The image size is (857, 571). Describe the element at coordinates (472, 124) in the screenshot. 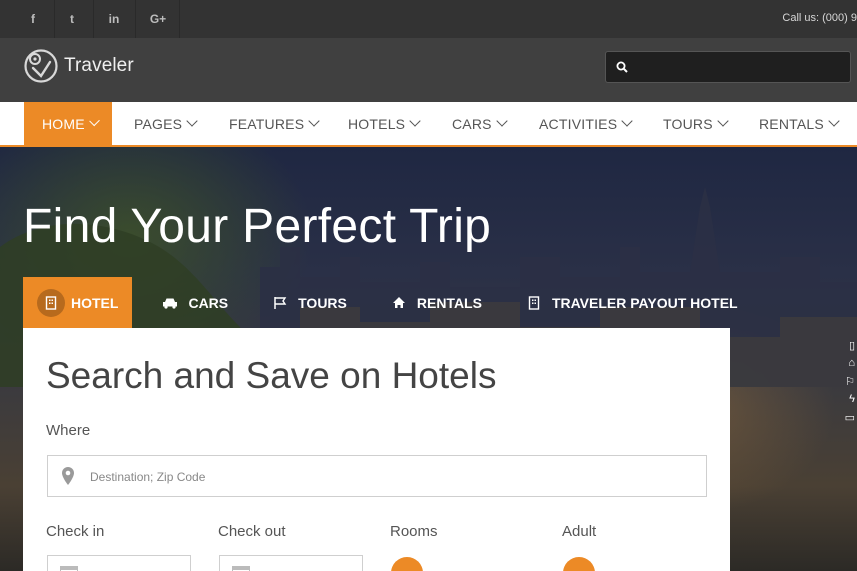

I see `nav-item-label: CARS` at that location.